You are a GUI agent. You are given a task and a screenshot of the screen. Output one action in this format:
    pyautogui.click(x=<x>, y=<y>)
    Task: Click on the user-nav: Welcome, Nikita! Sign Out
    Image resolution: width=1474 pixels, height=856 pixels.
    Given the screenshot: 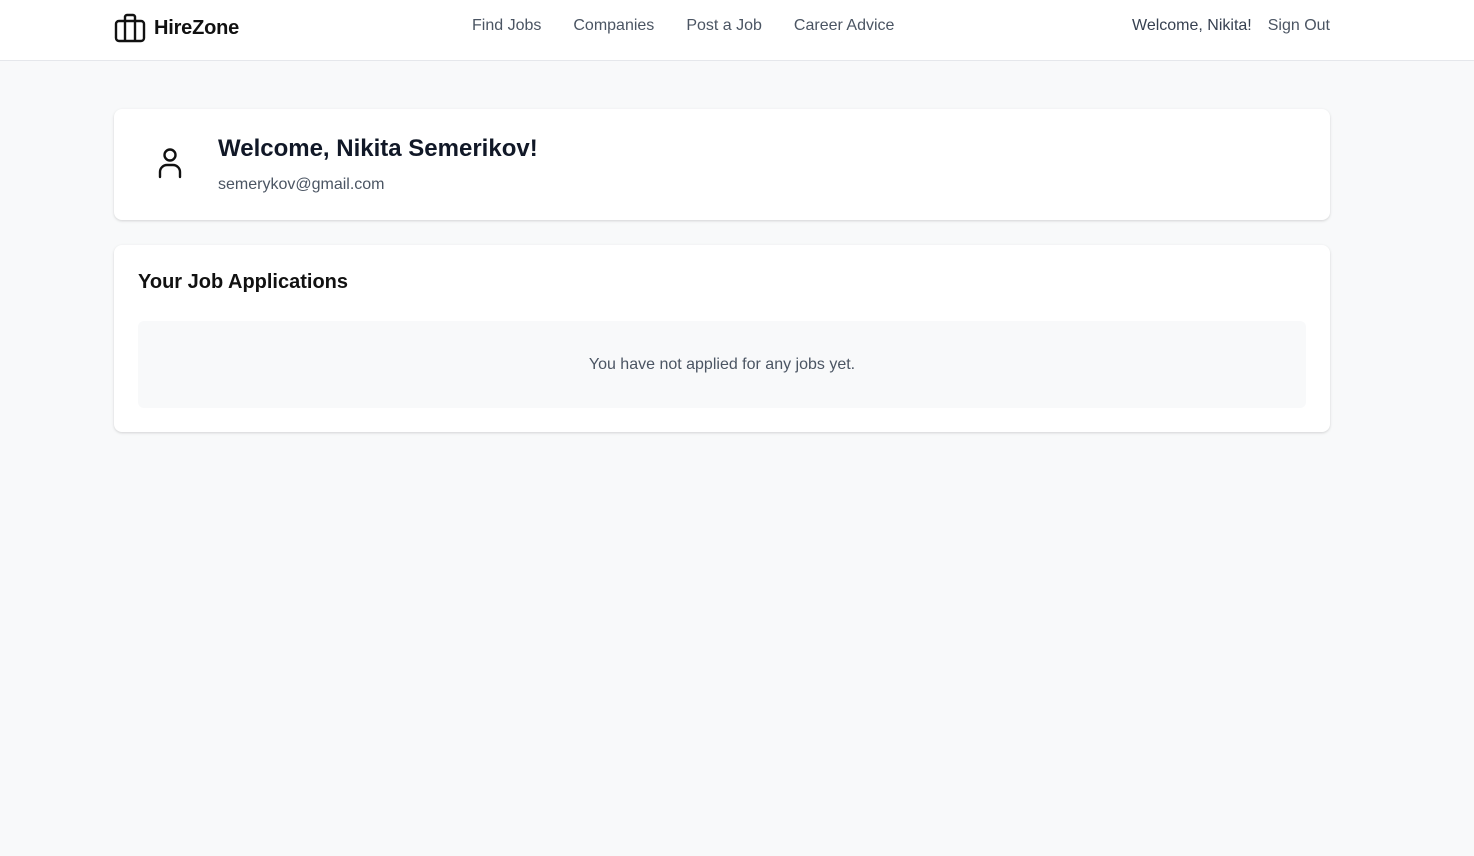 What is the action you would take?
    pyautogui.click(x=1231, y=26)
    